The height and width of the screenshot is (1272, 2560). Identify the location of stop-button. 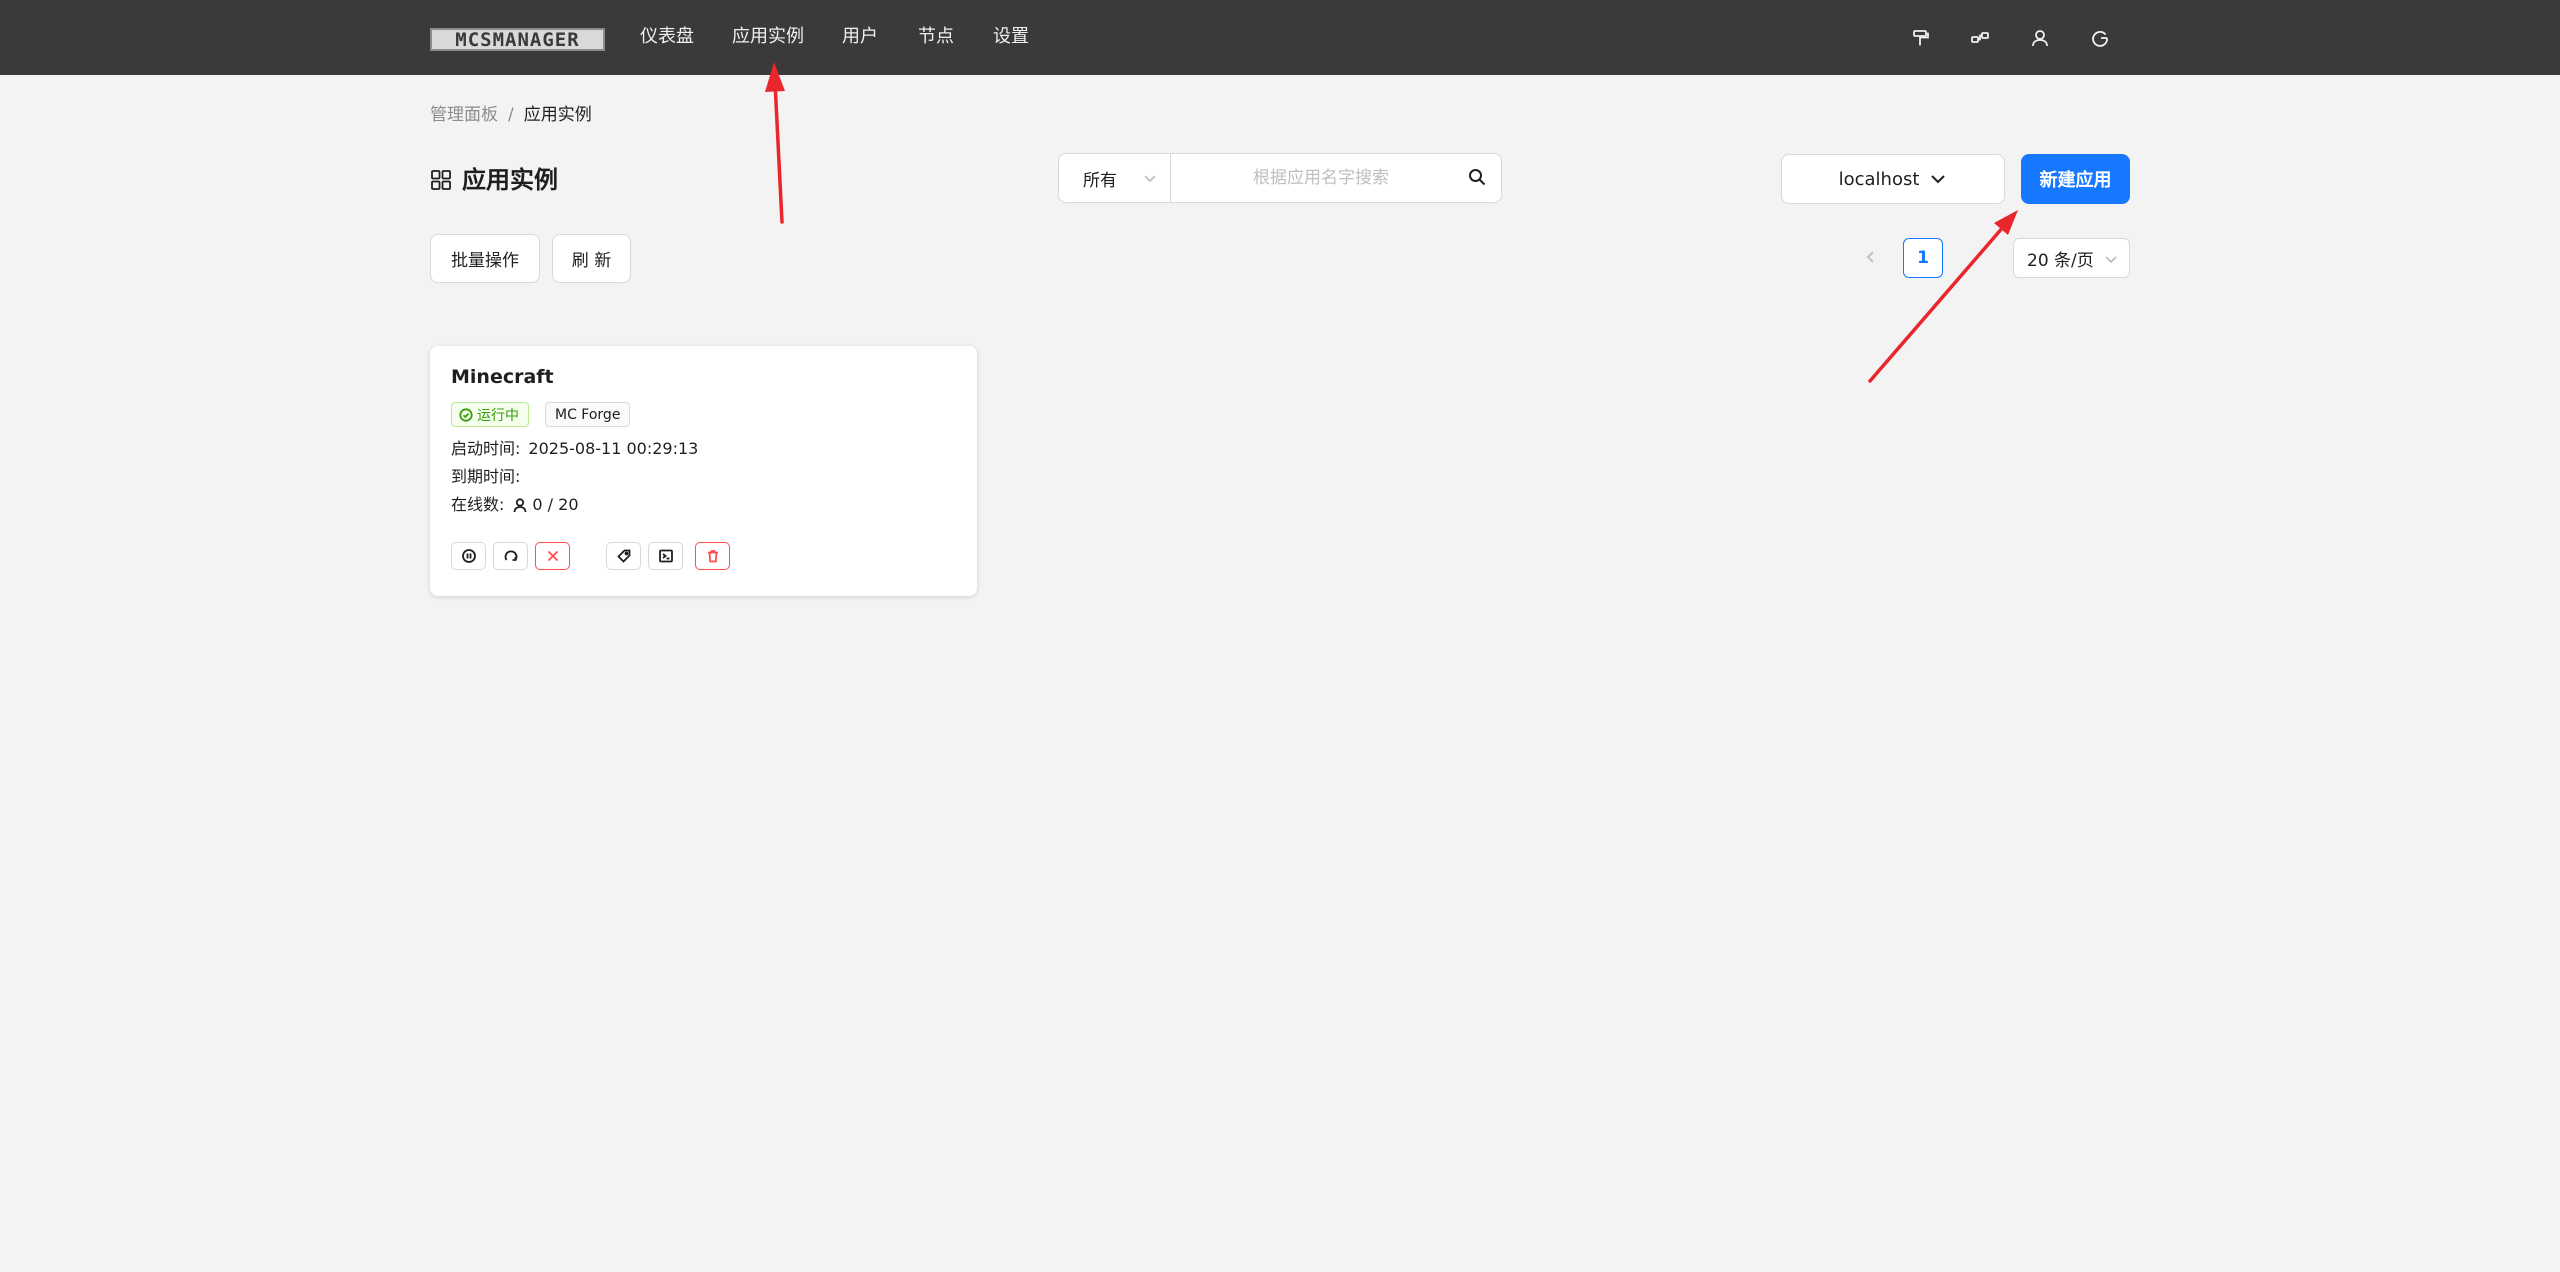
(552, 556).